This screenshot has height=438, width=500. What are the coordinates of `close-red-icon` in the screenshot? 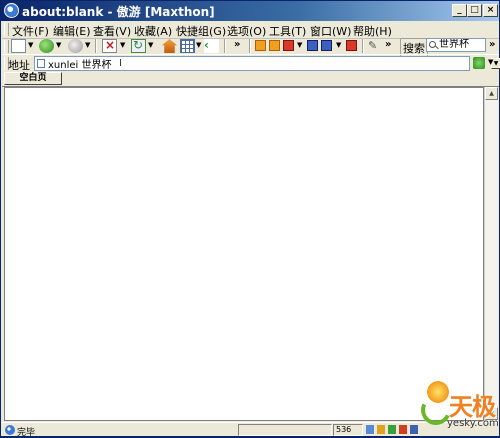 It's located at (351, 45).